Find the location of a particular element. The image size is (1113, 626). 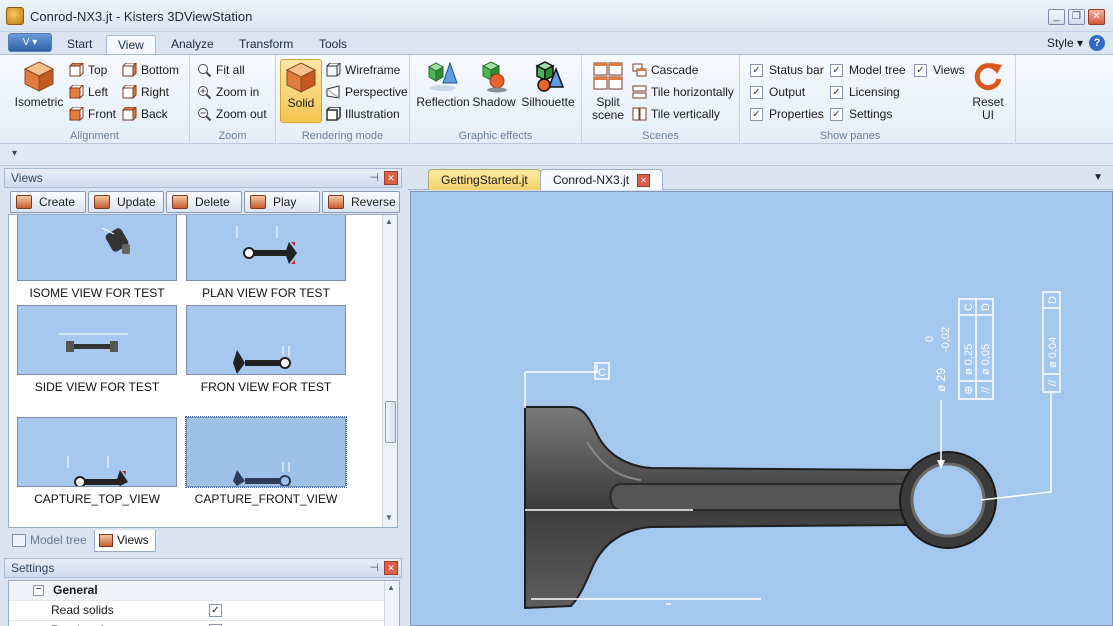

datum-c-text: C is located at coordinates (602, 373).